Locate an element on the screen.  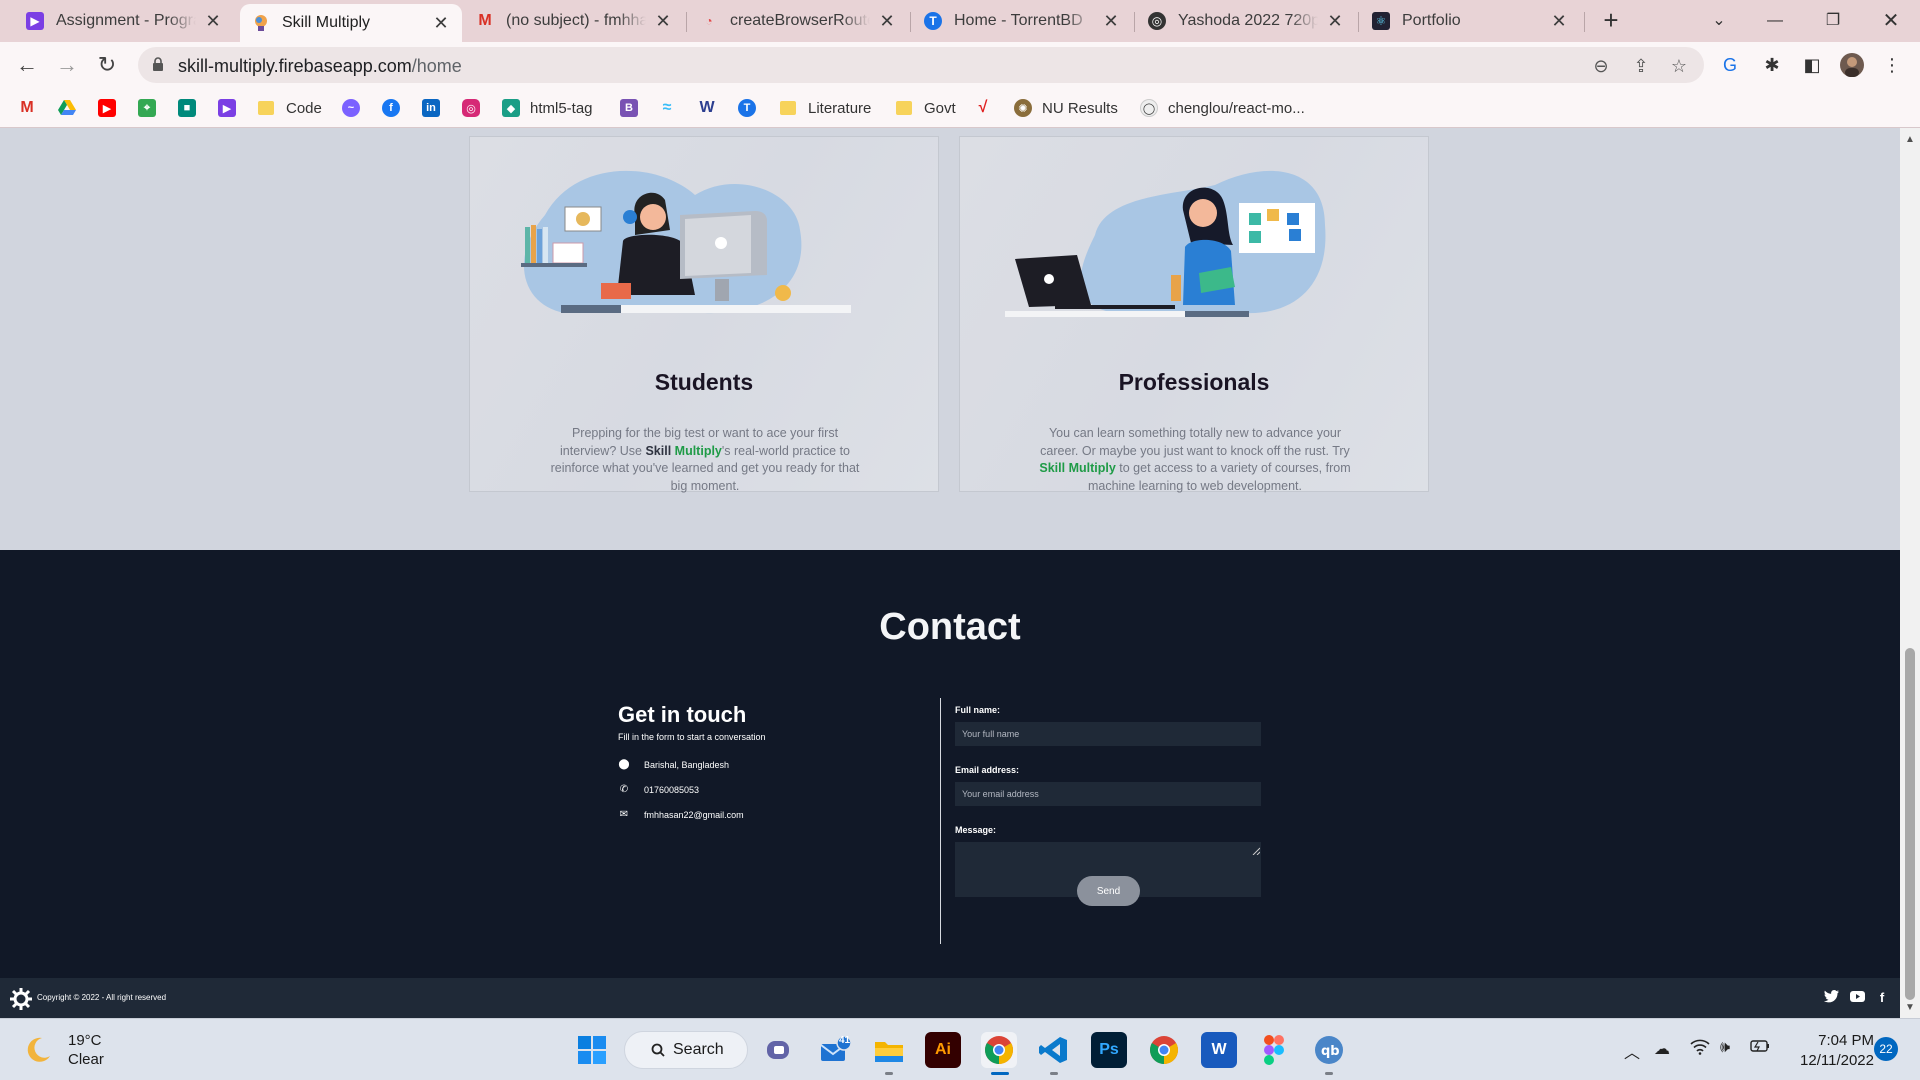
bookmark-maps: ⌖ is located at coordinates (147, 108).